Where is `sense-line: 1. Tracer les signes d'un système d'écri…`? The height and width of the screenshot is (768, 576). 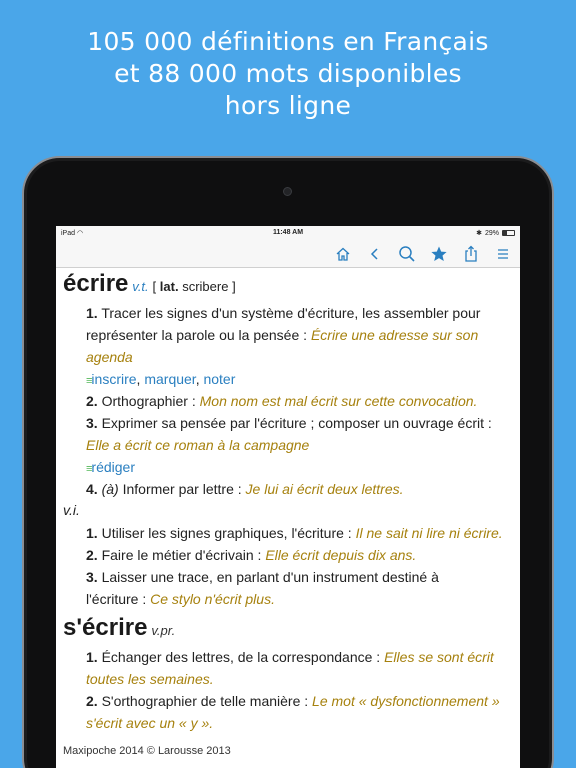
sense-line: 1. Tracer les signes d'un système d'écri… is located at coordinates (283, 313).